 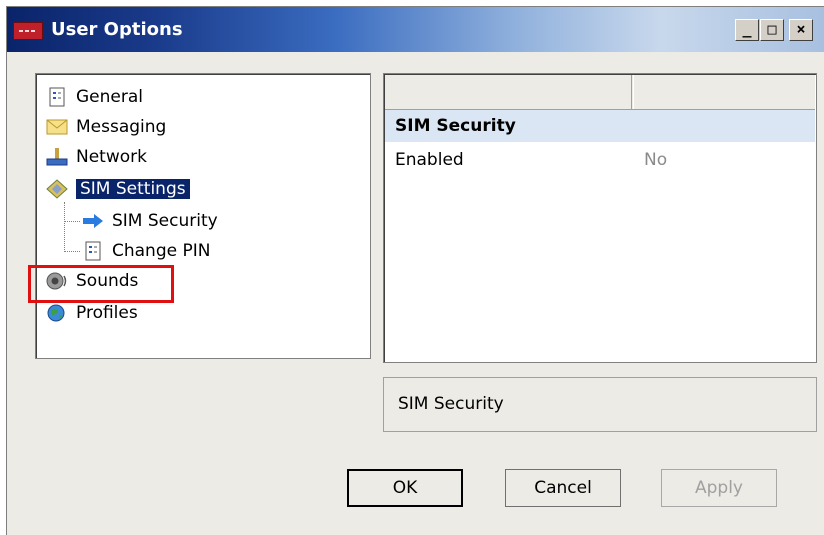 I want to click on tree-item-label: General, so click(x=109, y=97).